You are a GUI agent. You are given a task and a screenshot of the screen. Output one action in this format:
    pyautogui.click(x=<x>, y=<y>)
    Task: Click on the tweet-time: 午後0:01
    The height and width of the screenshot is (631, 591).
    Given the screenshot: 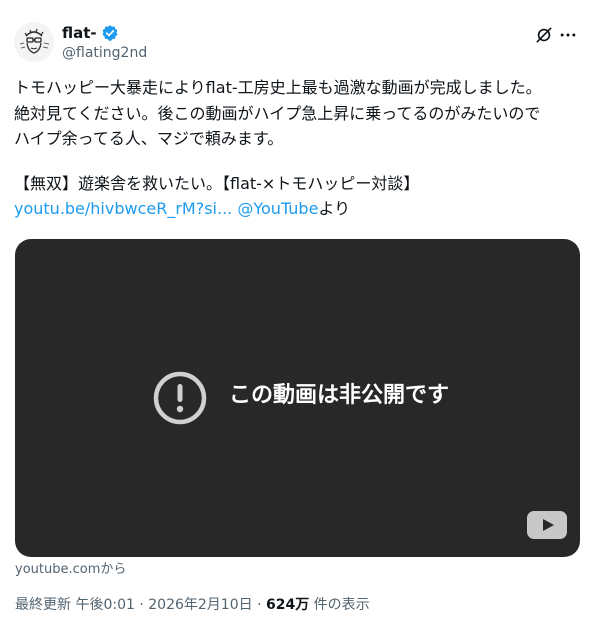 What is the action you would take?
    pyautogui.click(x=104, y=605)
    